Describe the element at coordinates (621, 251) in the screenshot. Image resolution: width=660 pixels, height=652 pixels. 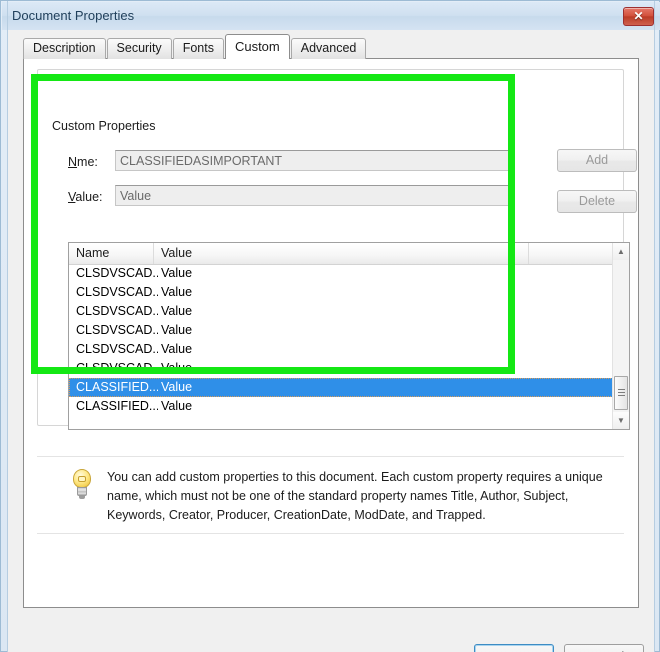
I see `scroll-up-arrow-icon: ▲` at that location.